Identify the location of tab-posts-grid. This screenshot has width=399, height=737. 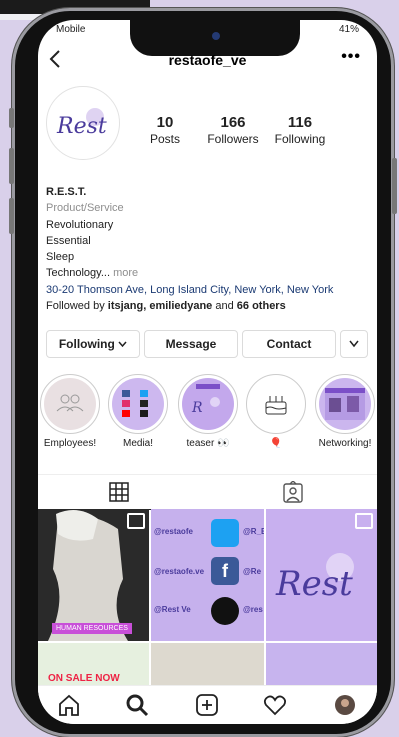
(123, 492).